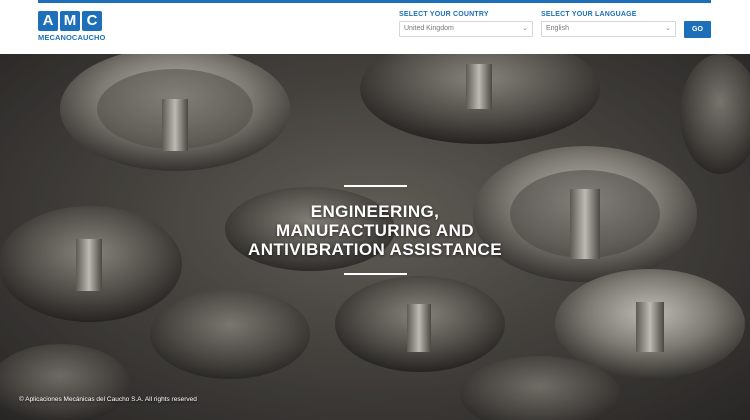  Describe the element at coordinates (557, 28) in the screenshot. I see `language-selected-value: English` at that location.